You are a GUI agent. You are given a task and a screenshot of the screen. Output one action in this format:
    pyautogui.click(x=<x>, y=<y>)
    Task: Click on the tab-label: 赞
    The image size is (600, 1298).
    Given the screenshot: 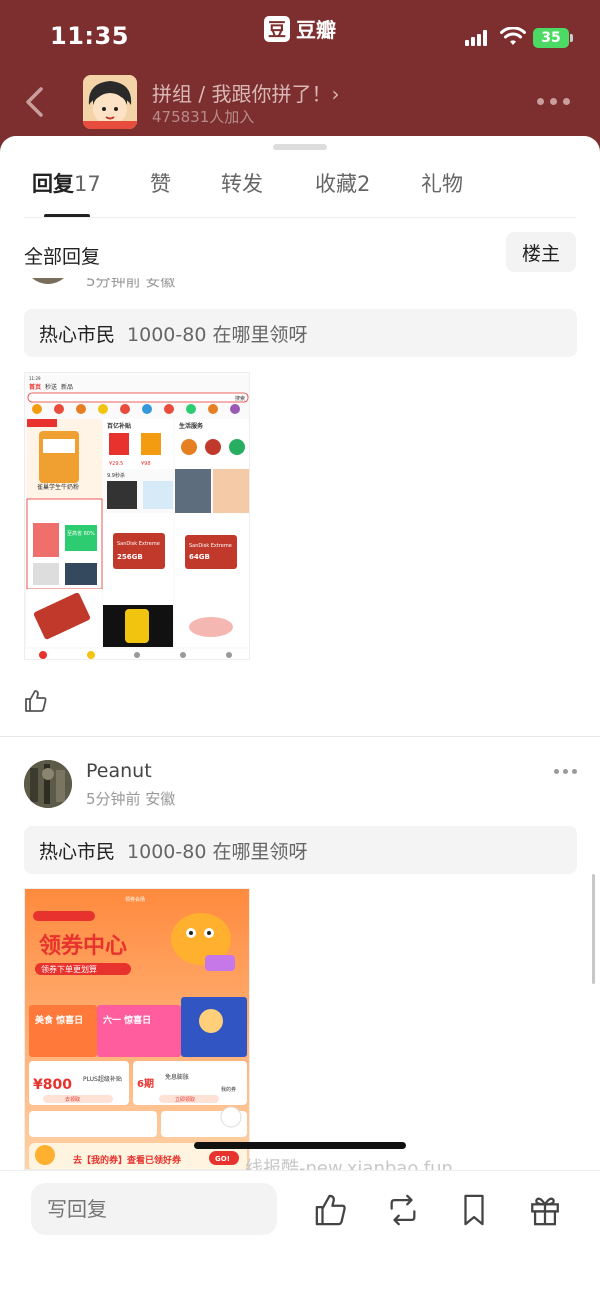 What is the action you would take?
    pyautogui.click(x=160, y=184)
    